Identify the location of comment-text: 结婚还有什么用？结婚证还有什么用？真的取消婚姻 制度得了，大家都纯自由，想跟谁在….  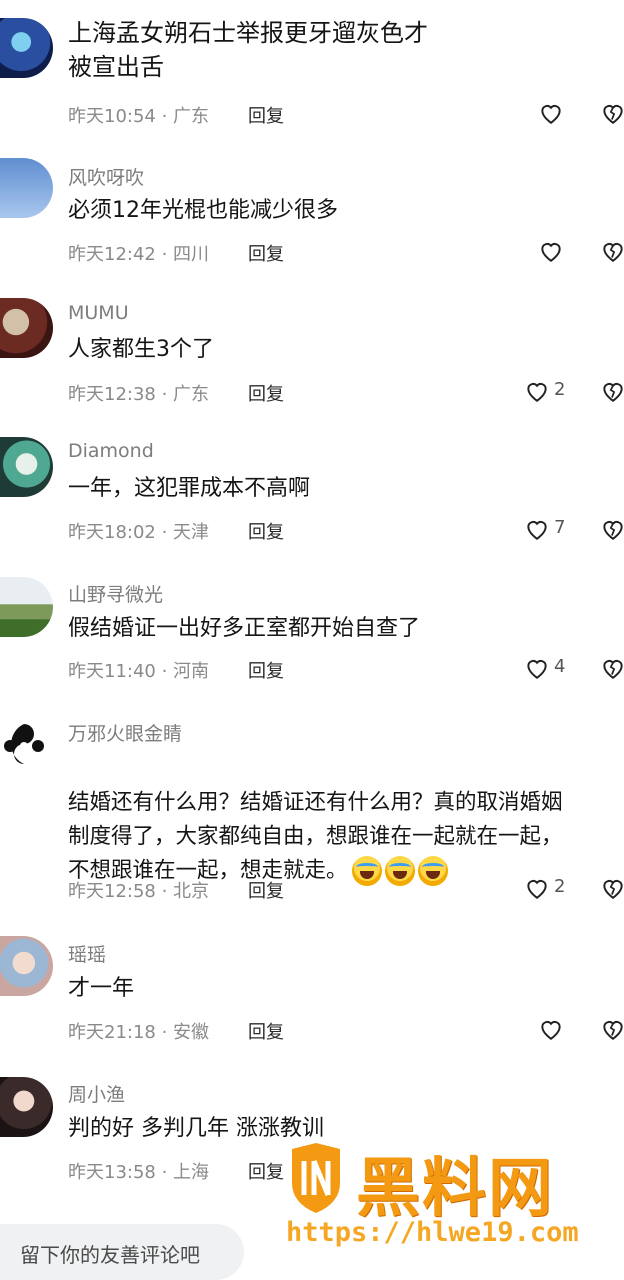
(343, 820).